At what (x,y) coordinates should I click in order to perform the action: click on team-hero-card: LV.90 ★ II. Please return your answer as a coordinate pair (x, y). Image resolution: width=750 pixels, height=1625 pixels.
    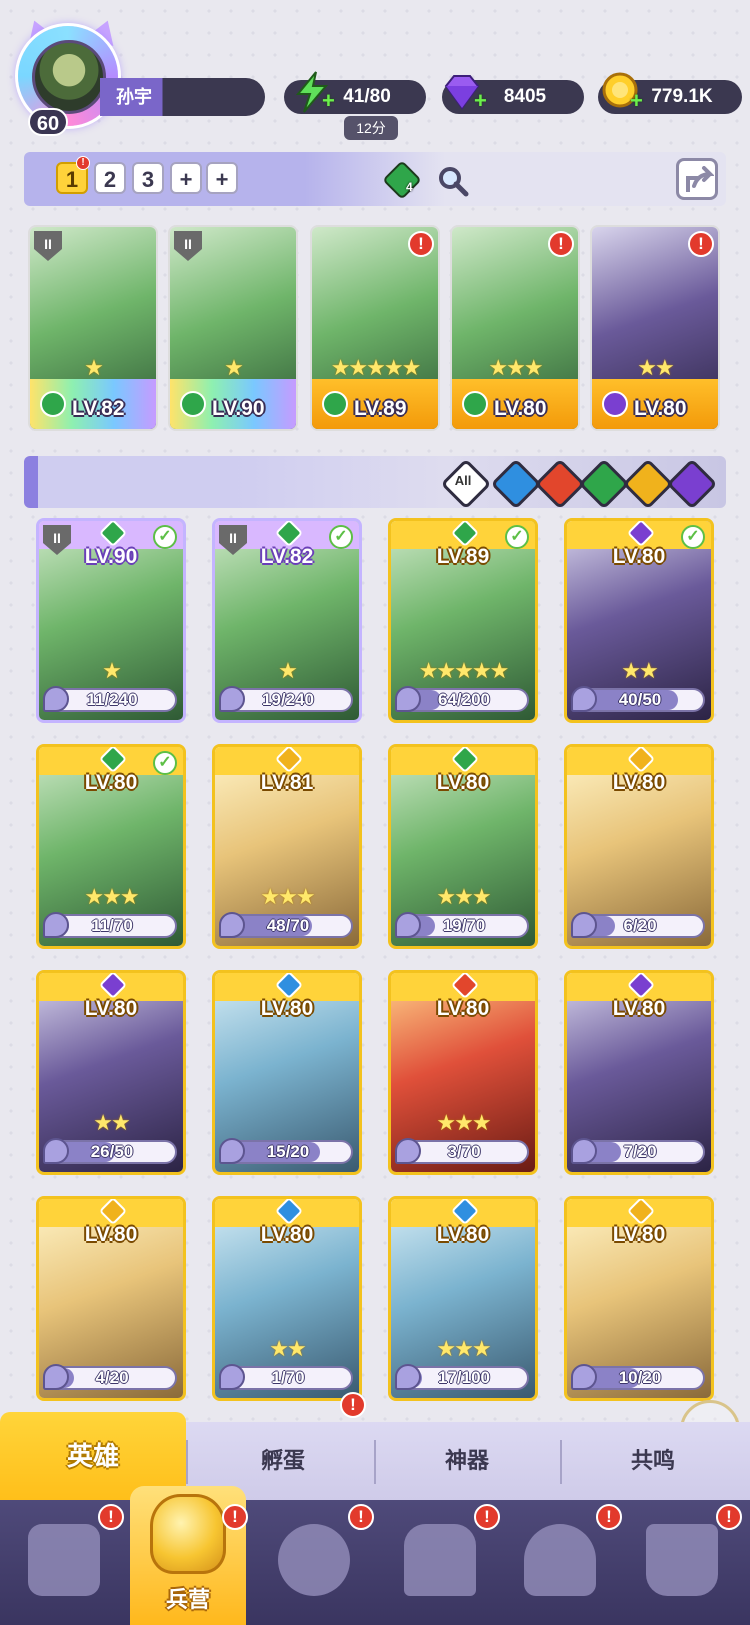
    Looking at the image, I should click on (233, 328).